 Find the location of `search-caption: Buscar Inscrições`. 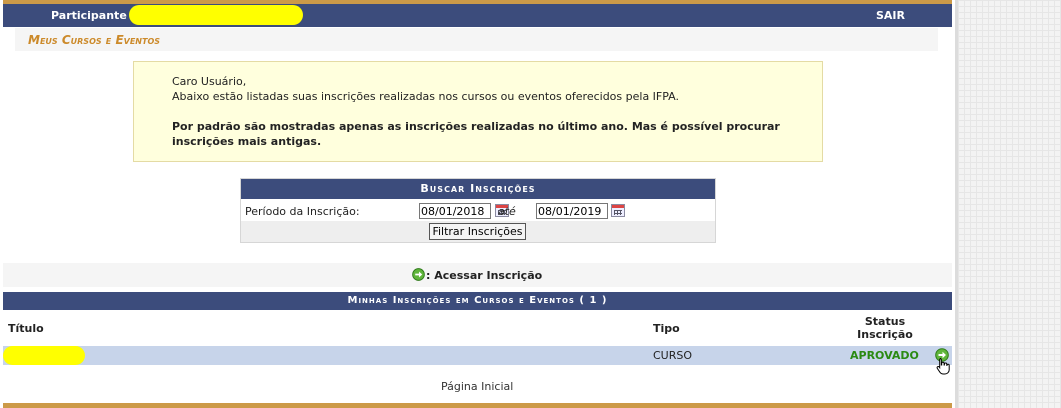

search-caption: Buscar Inscrições is located at coordinates (478, 189).